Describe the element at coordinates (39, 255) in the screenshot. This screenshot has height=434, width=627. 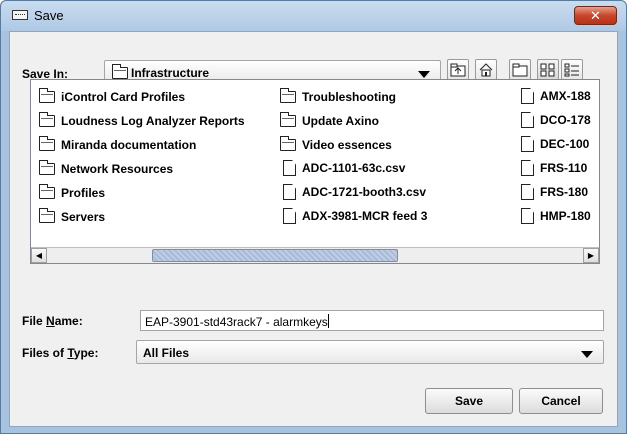
I see `scroll-left-button: ◀` at that location.